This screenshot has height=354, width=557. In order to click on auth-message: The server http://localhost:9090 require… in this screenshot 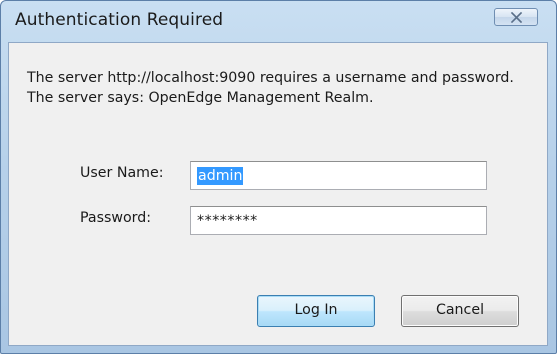, I will do `click(270, 88)`.